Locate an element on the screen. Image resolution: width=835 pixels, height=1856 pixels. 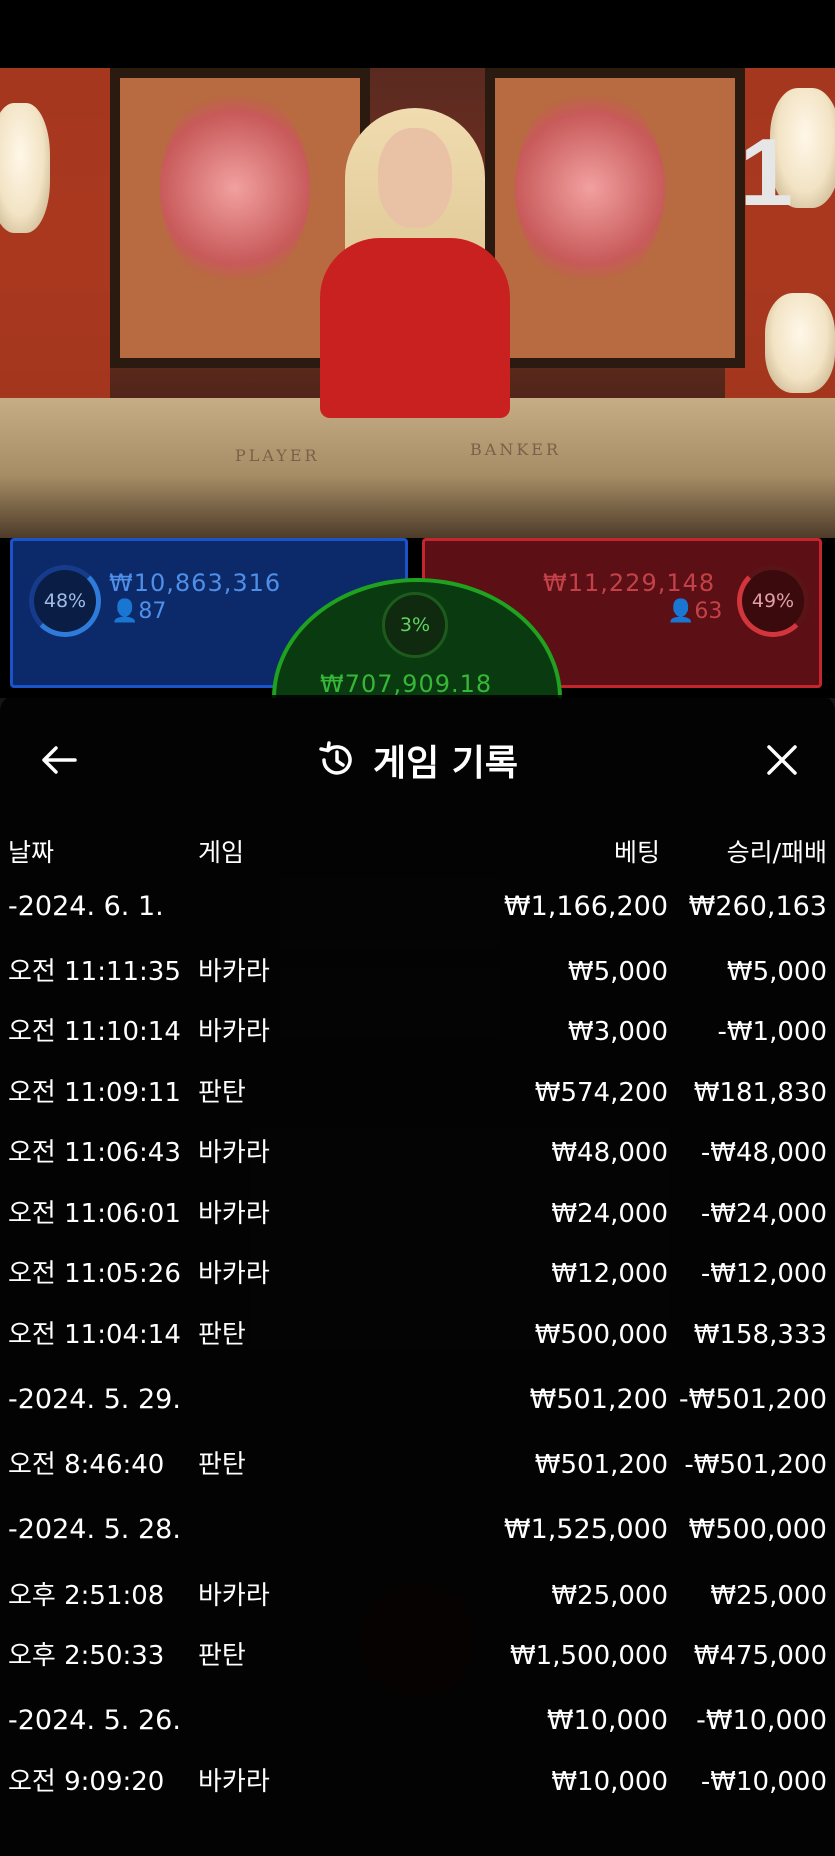
close-x-icon is located at coordinates (782, 760).